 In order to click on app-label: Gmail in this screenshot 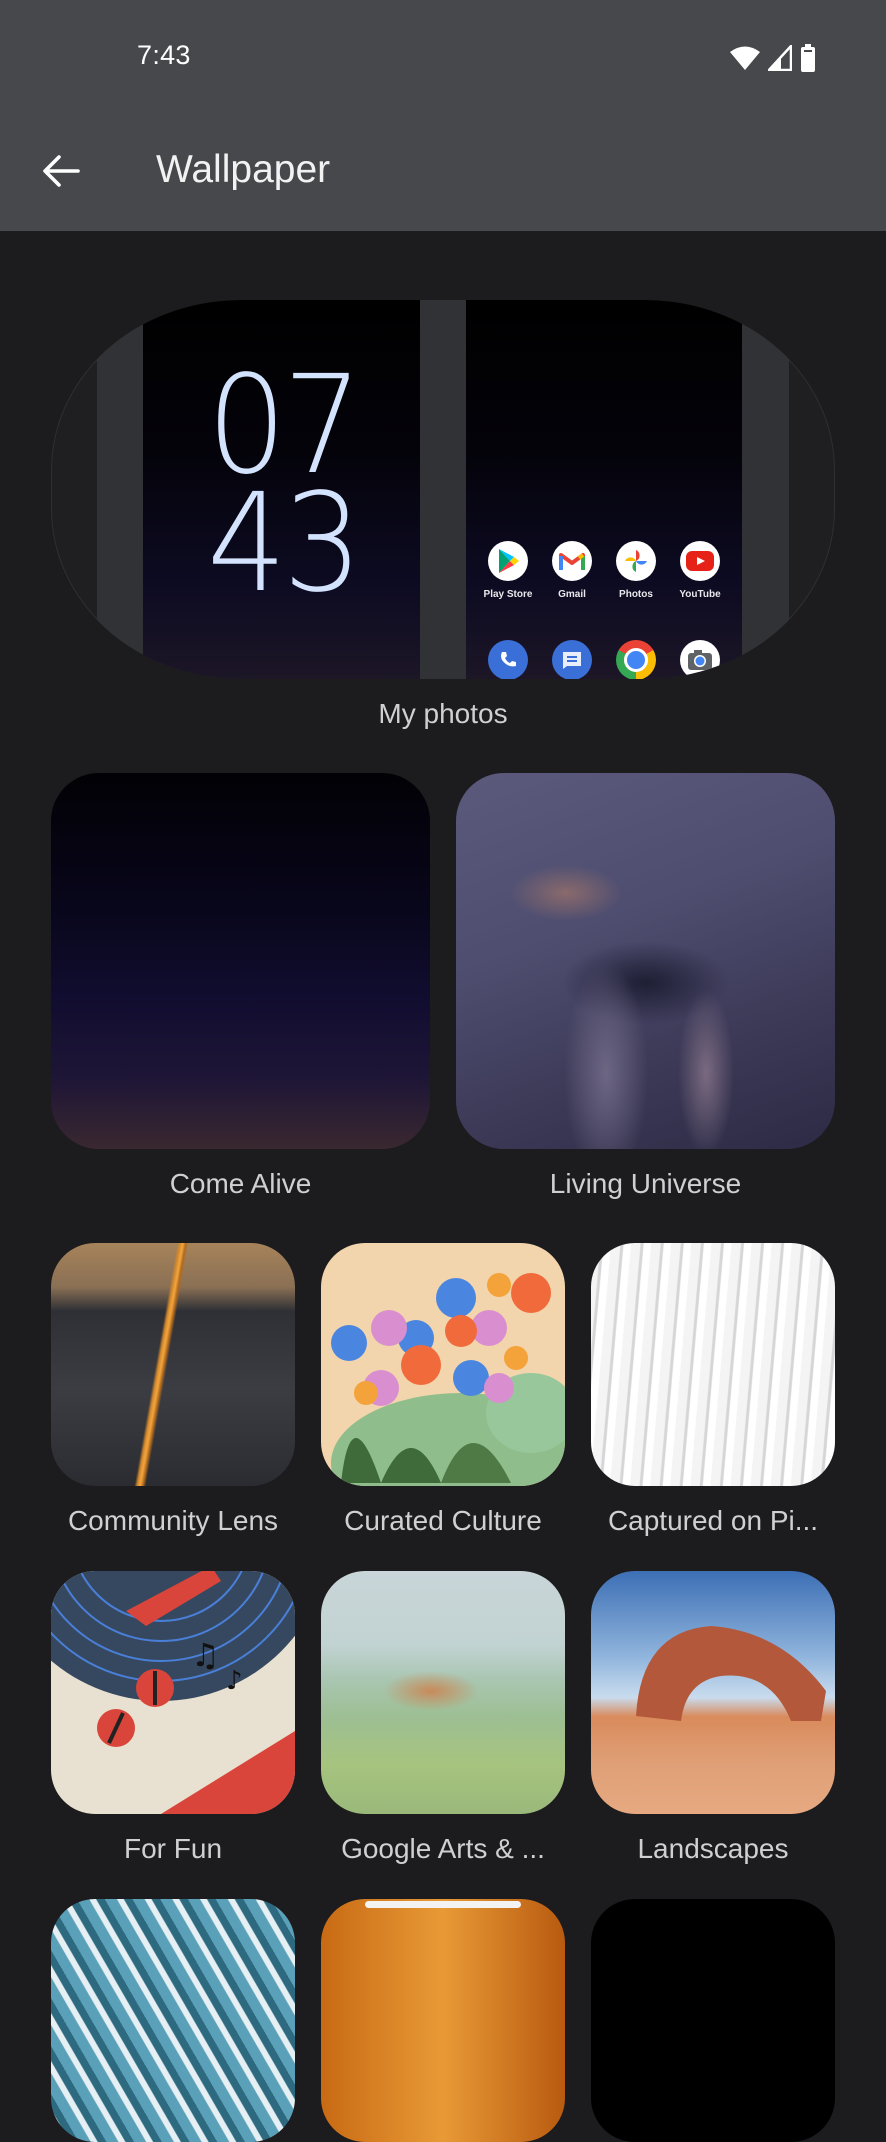, I will do `click(572, 594)`.